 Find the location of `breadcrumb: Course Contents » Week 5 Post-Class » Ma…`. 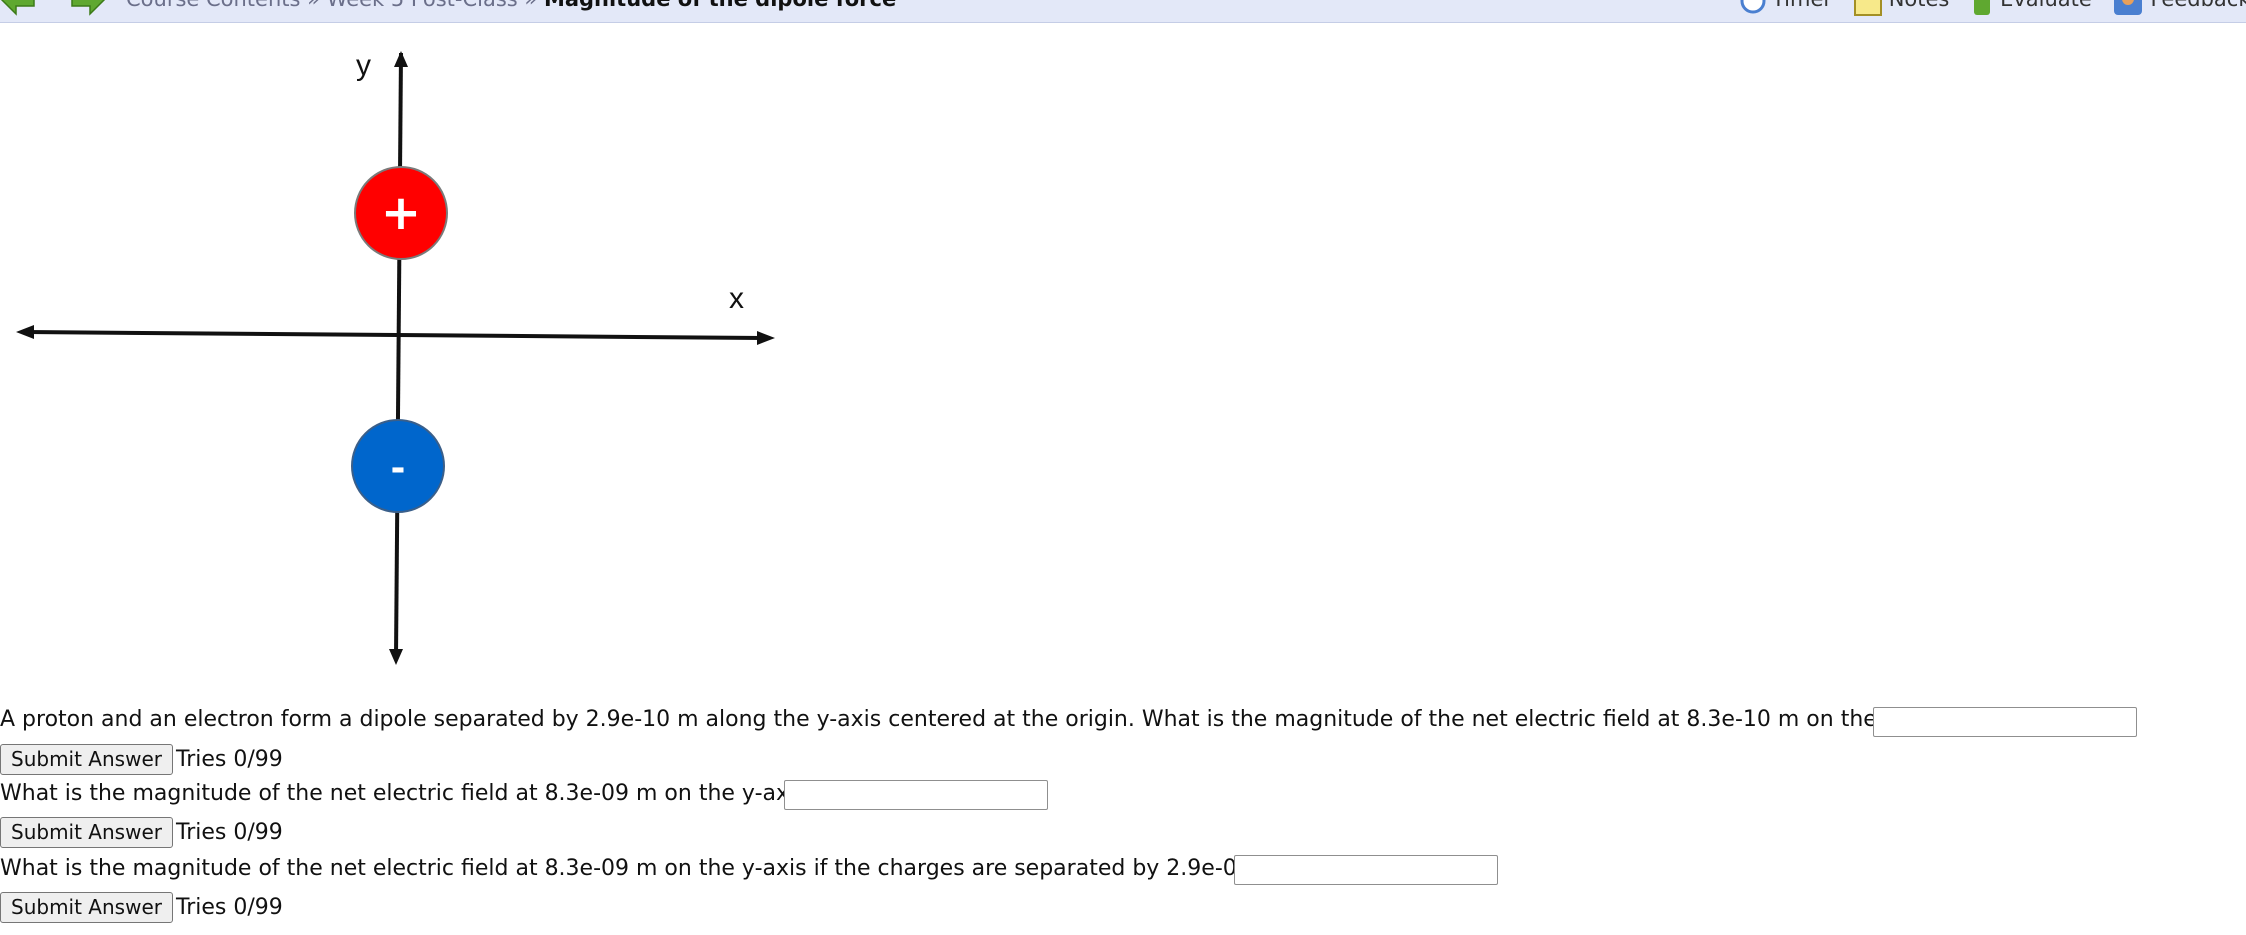

breadcrumb: Course Contents » Week 5 Post-Class » Ma… is located at coordinates (511, 5).